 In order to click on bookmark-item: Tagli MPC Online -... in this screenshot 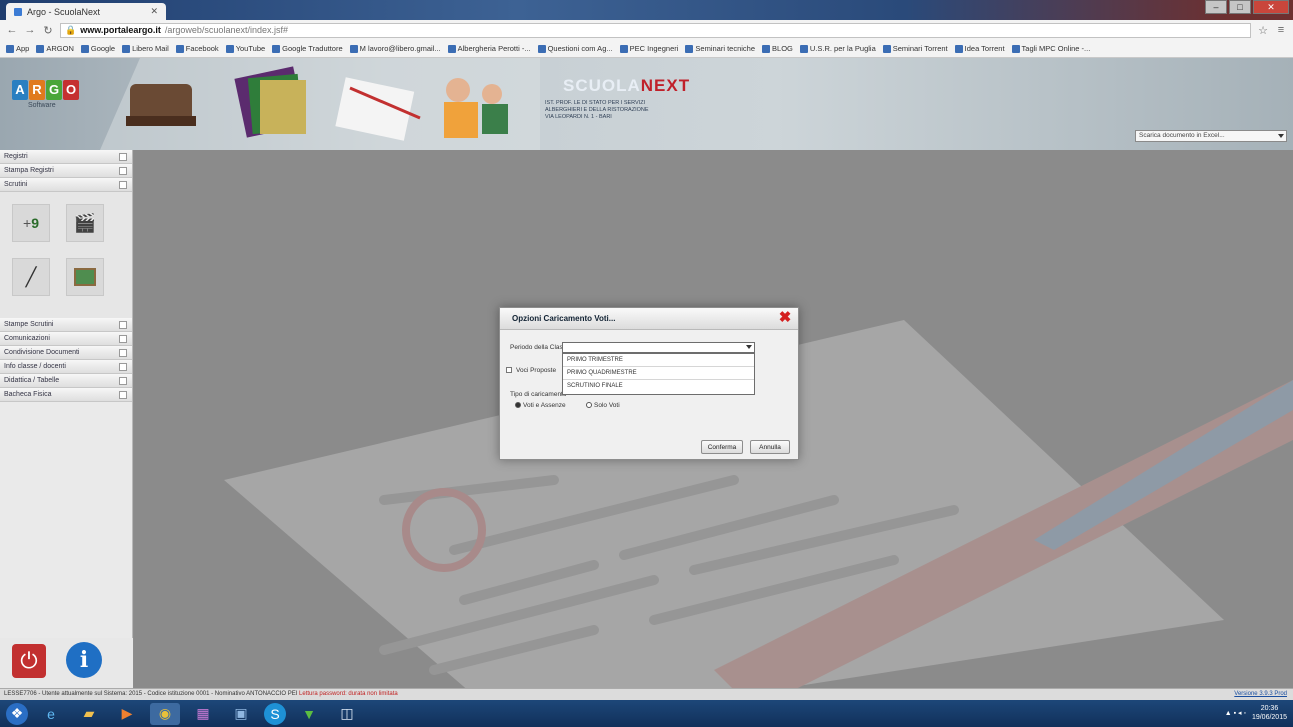, I will do `click(1050, 48)`.